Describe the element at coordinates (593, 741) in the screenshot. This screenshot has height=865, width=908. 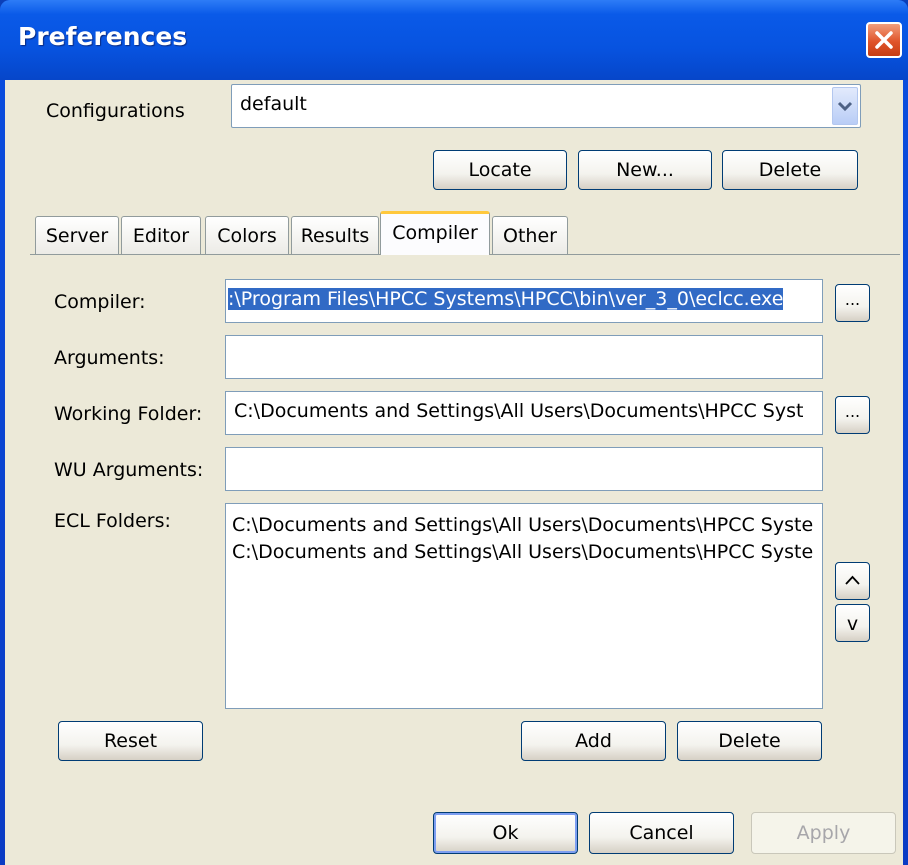
I see `add-folder-button: Add` at that location.